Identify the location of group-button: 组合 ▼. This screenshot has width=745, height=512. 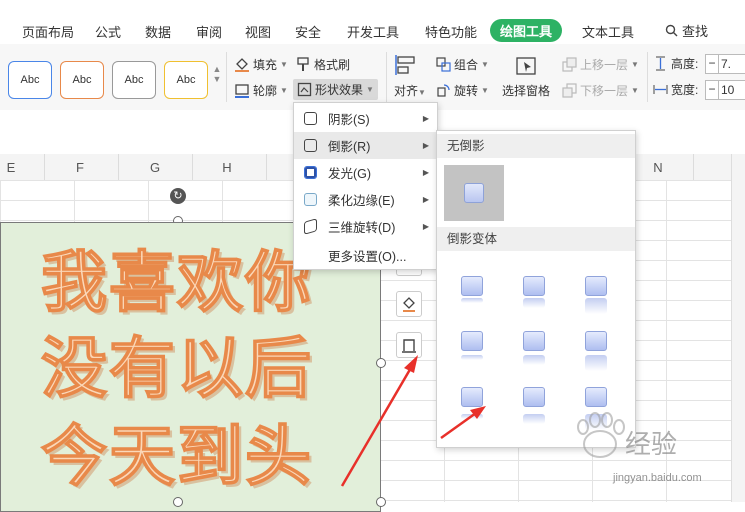
(462, 64).